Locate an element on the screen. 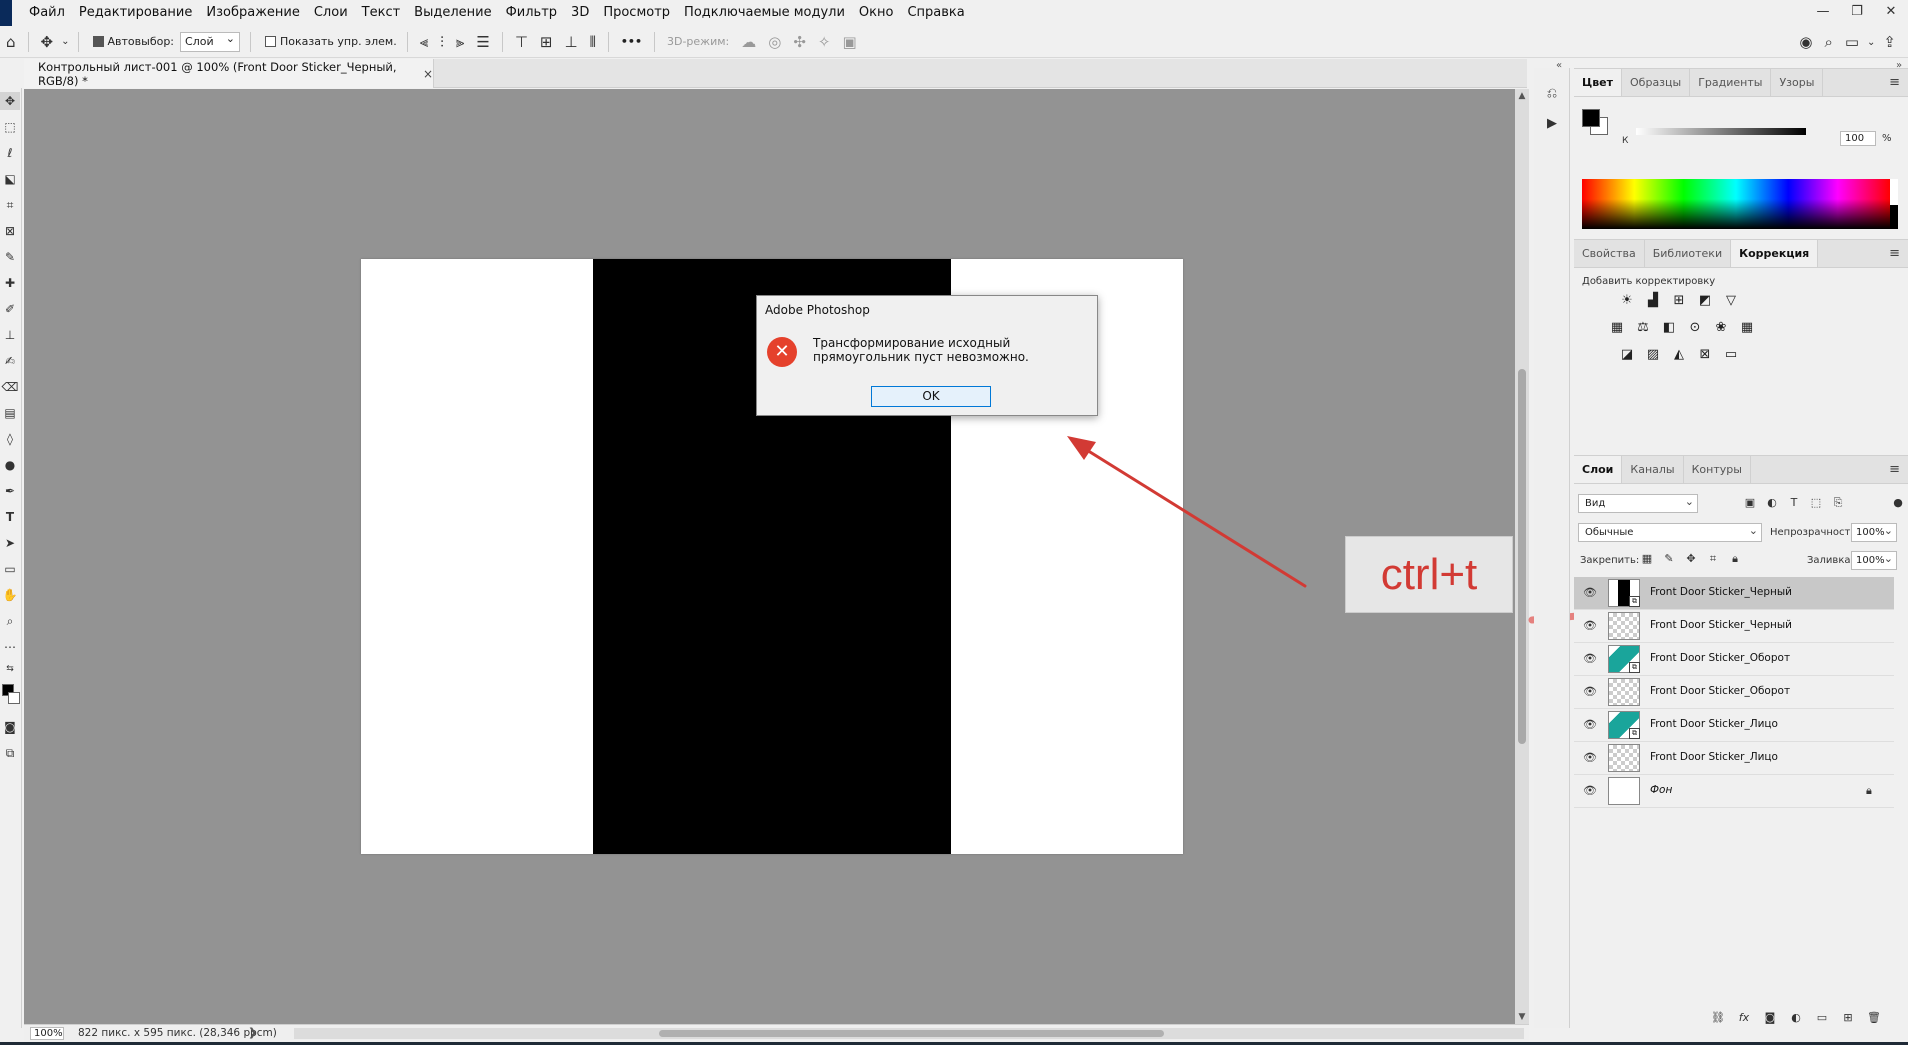 This screenshot has width=1908, height=1045. blend-mode-select: Обычные is located at coordinates (1670, 532).